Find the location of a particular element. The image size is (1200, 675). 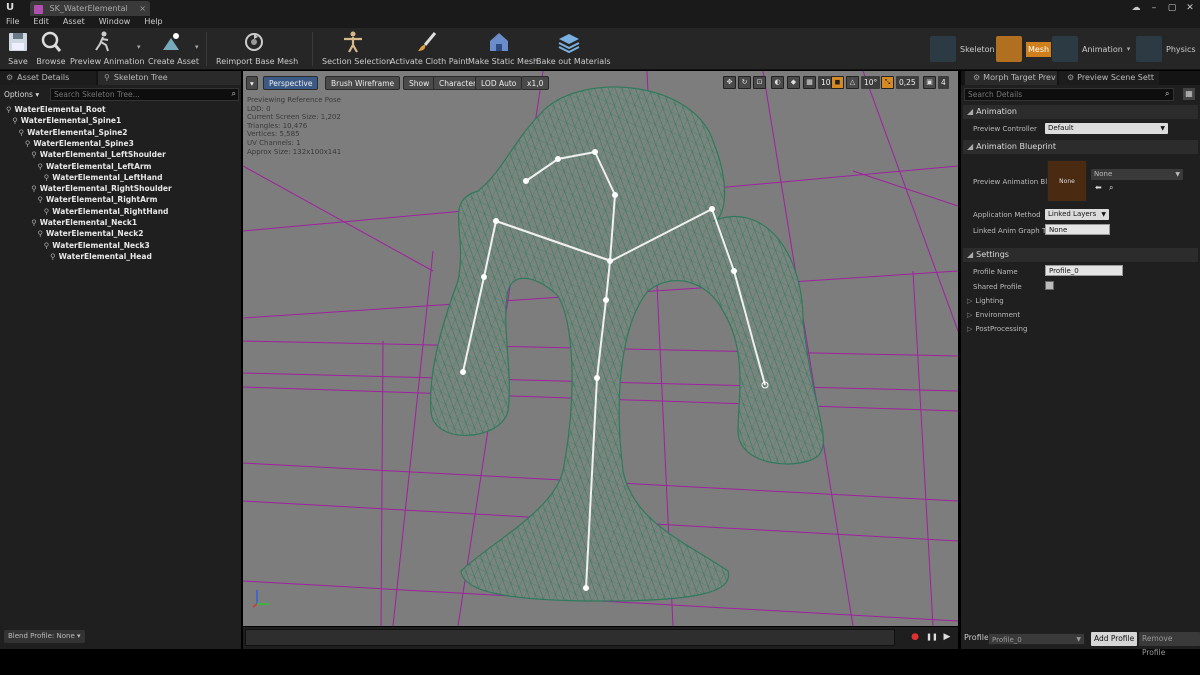

property-matrix-icon: ▦ is located at coordinates (1189, 94).